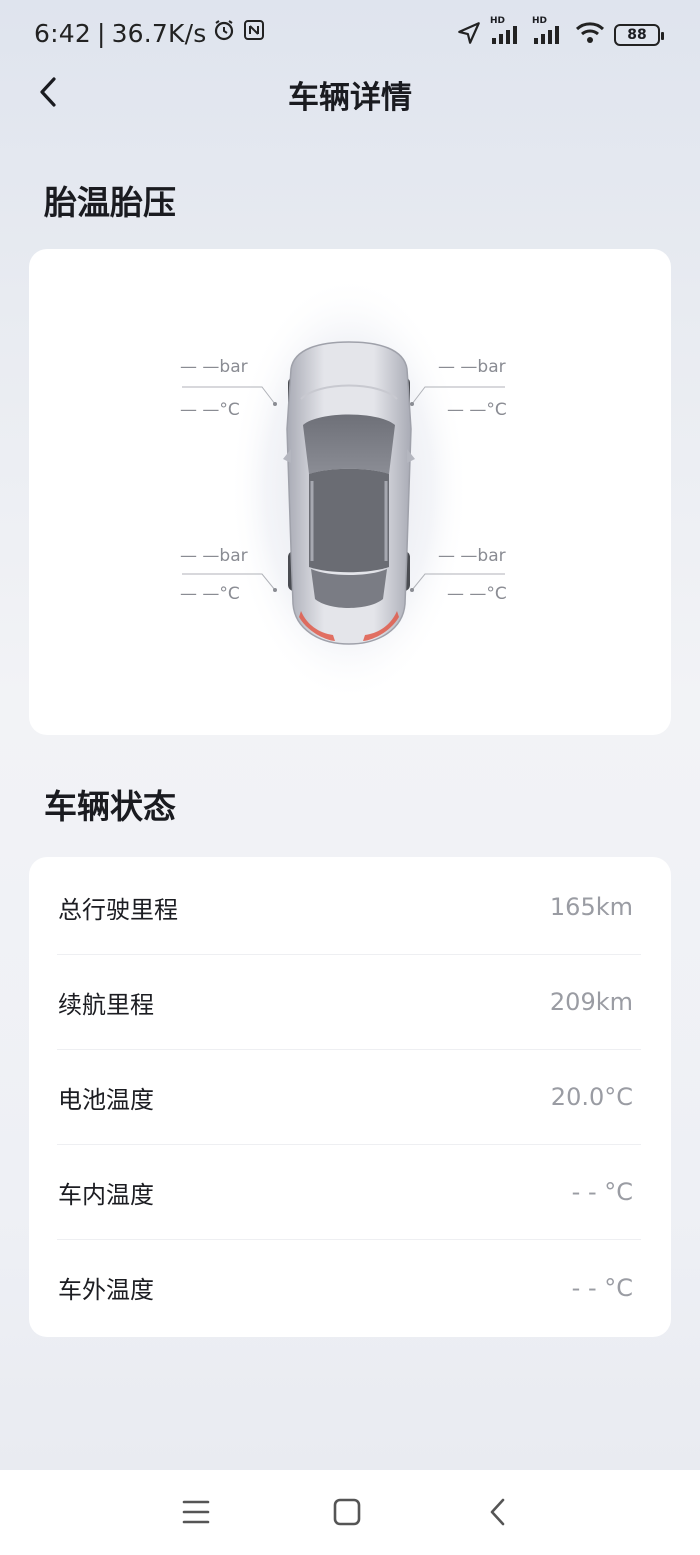  What do you see at coordinates (591, 1097) in the screenshot?
I see `row-value: 20.0°C` at bounding box center [591, 1097].